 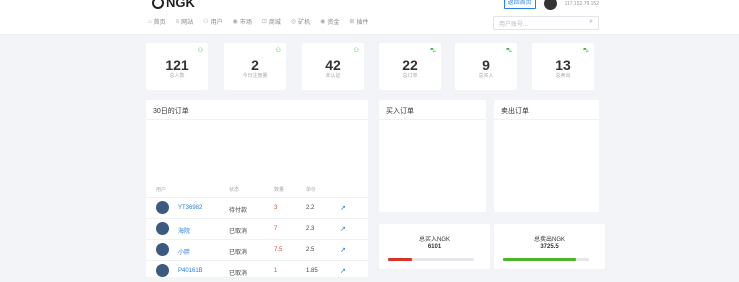 I want to click on stat-card-total-users: ⚇ 121 总人数, so click(x=177, y=66).